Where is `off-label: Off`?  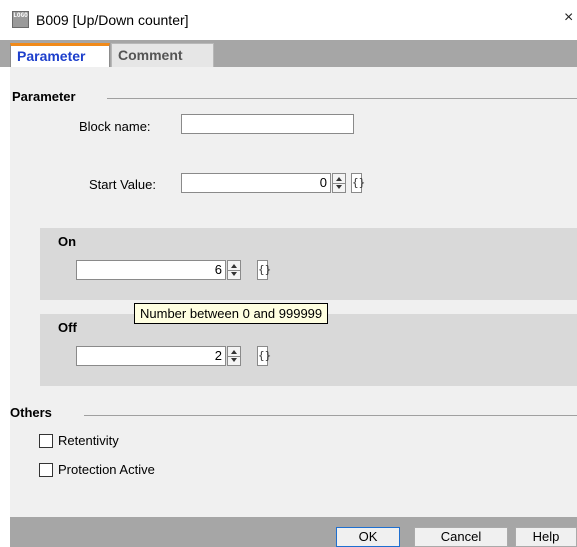 off-label: Off is located at coordinates (67, 327).